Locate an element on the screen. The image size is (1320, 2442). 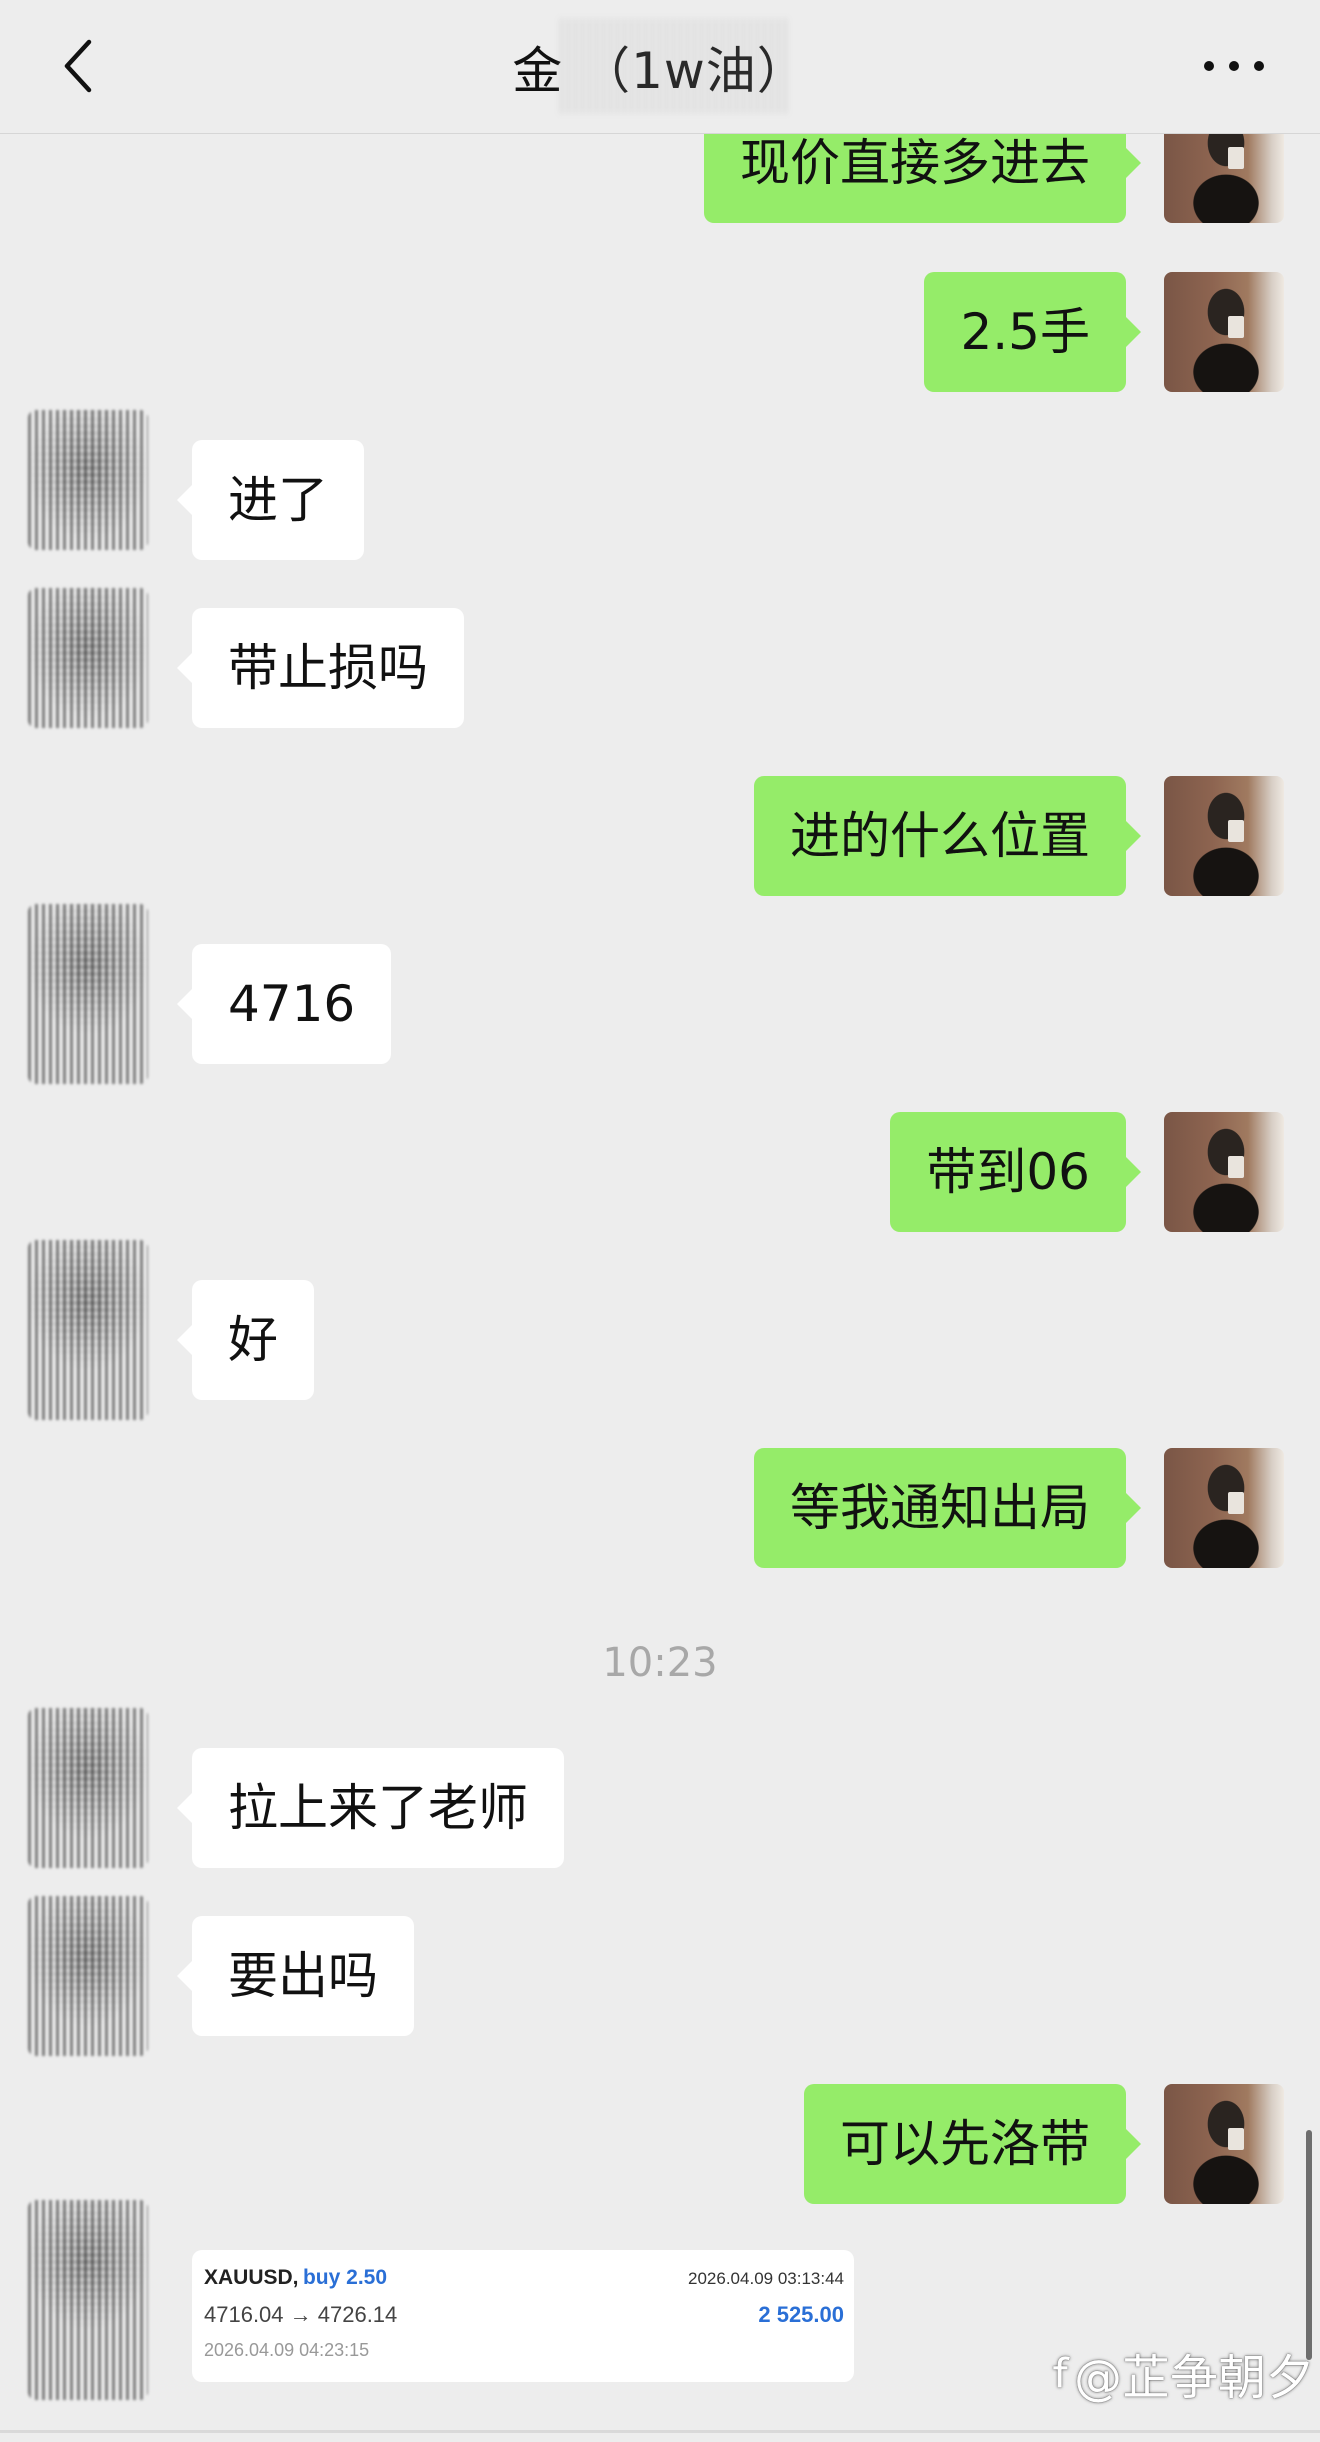
message-bubble-received: 拉上来了老师 is located at coordinates (370, 1808).